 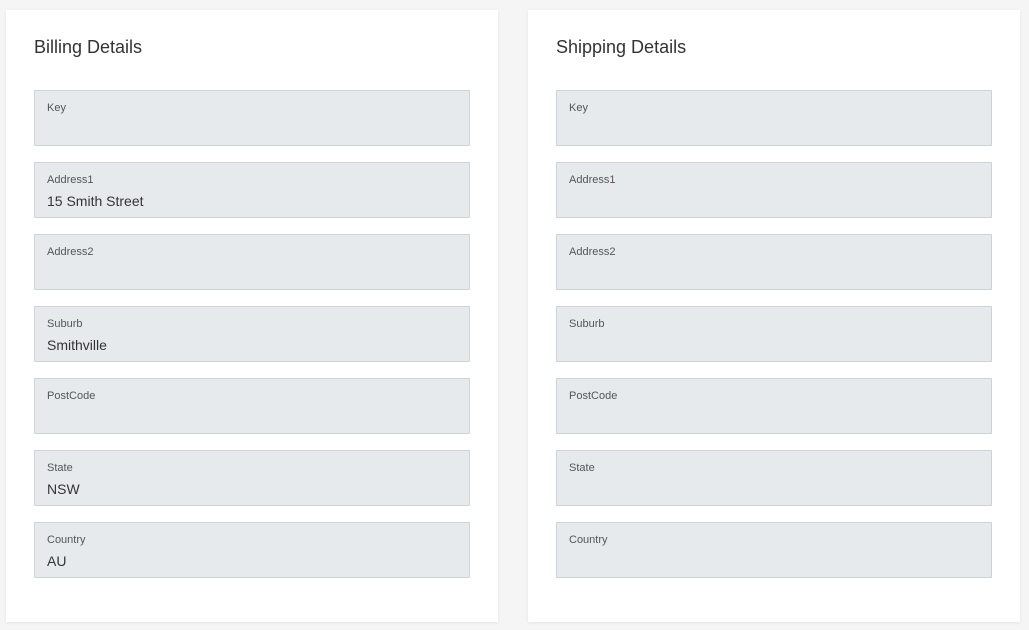 I want to click on shipping-state-label: State, so click(x=582, y=468).